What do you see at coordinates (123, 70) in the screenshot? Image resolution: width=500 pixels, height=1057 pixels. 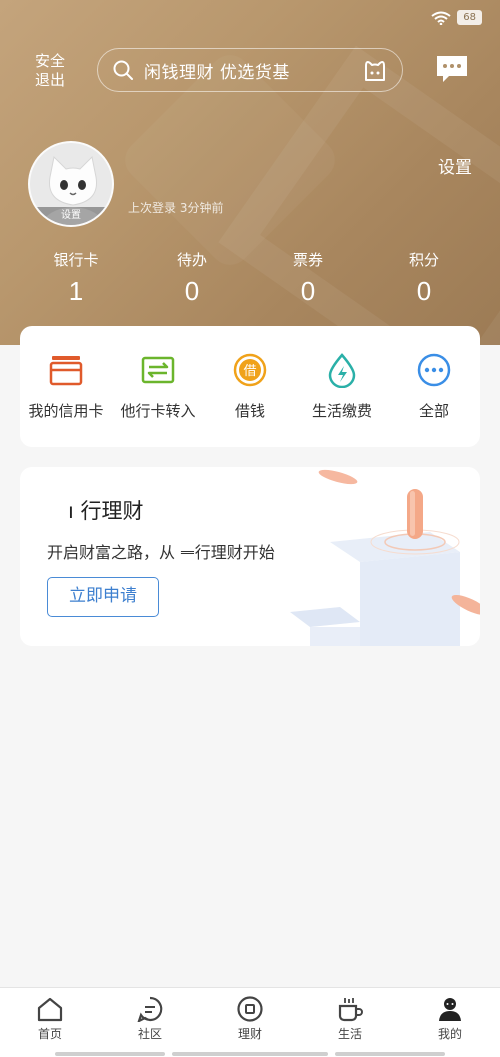 I see `search-icon` at bounding box center [123, 70].